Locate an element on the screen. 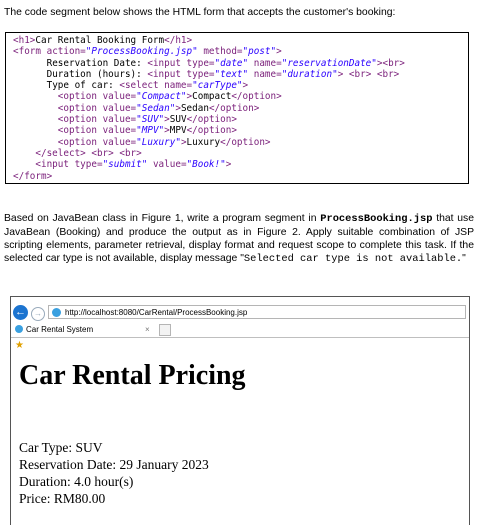 The width and height of the screenshot is (483, 525). code-text: SUV is located at coordinates (178, 120).